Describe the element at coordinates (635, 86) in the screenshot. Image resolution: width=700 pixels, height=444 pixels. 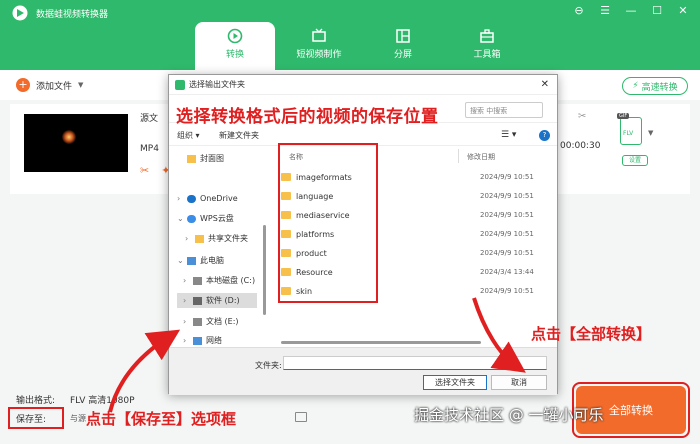
I see `lightning-icon: ⚡` at that location.